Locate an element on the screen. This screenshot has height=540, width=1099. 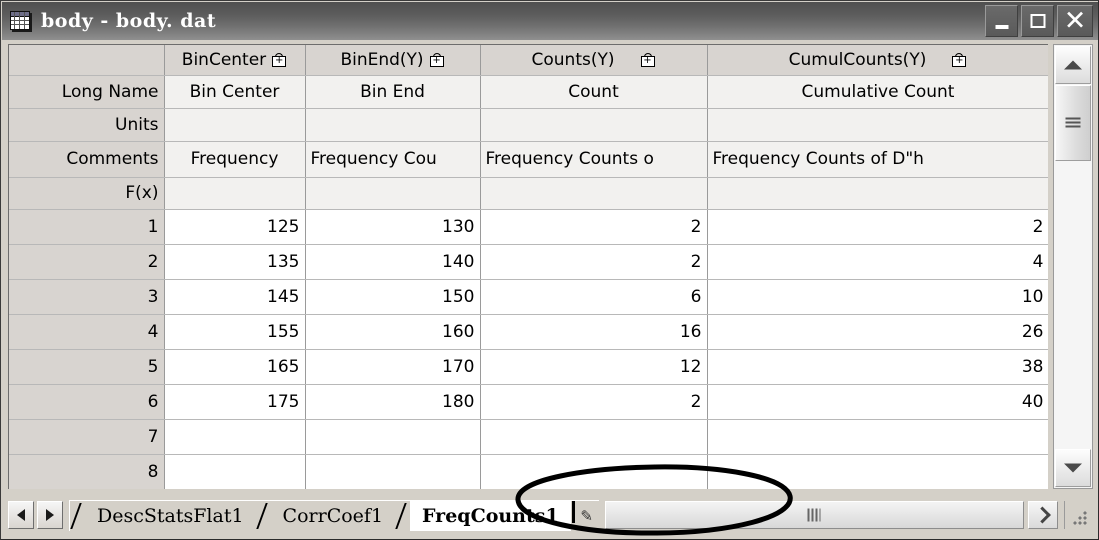
minimize-button is located at coordinates (1001, 21).